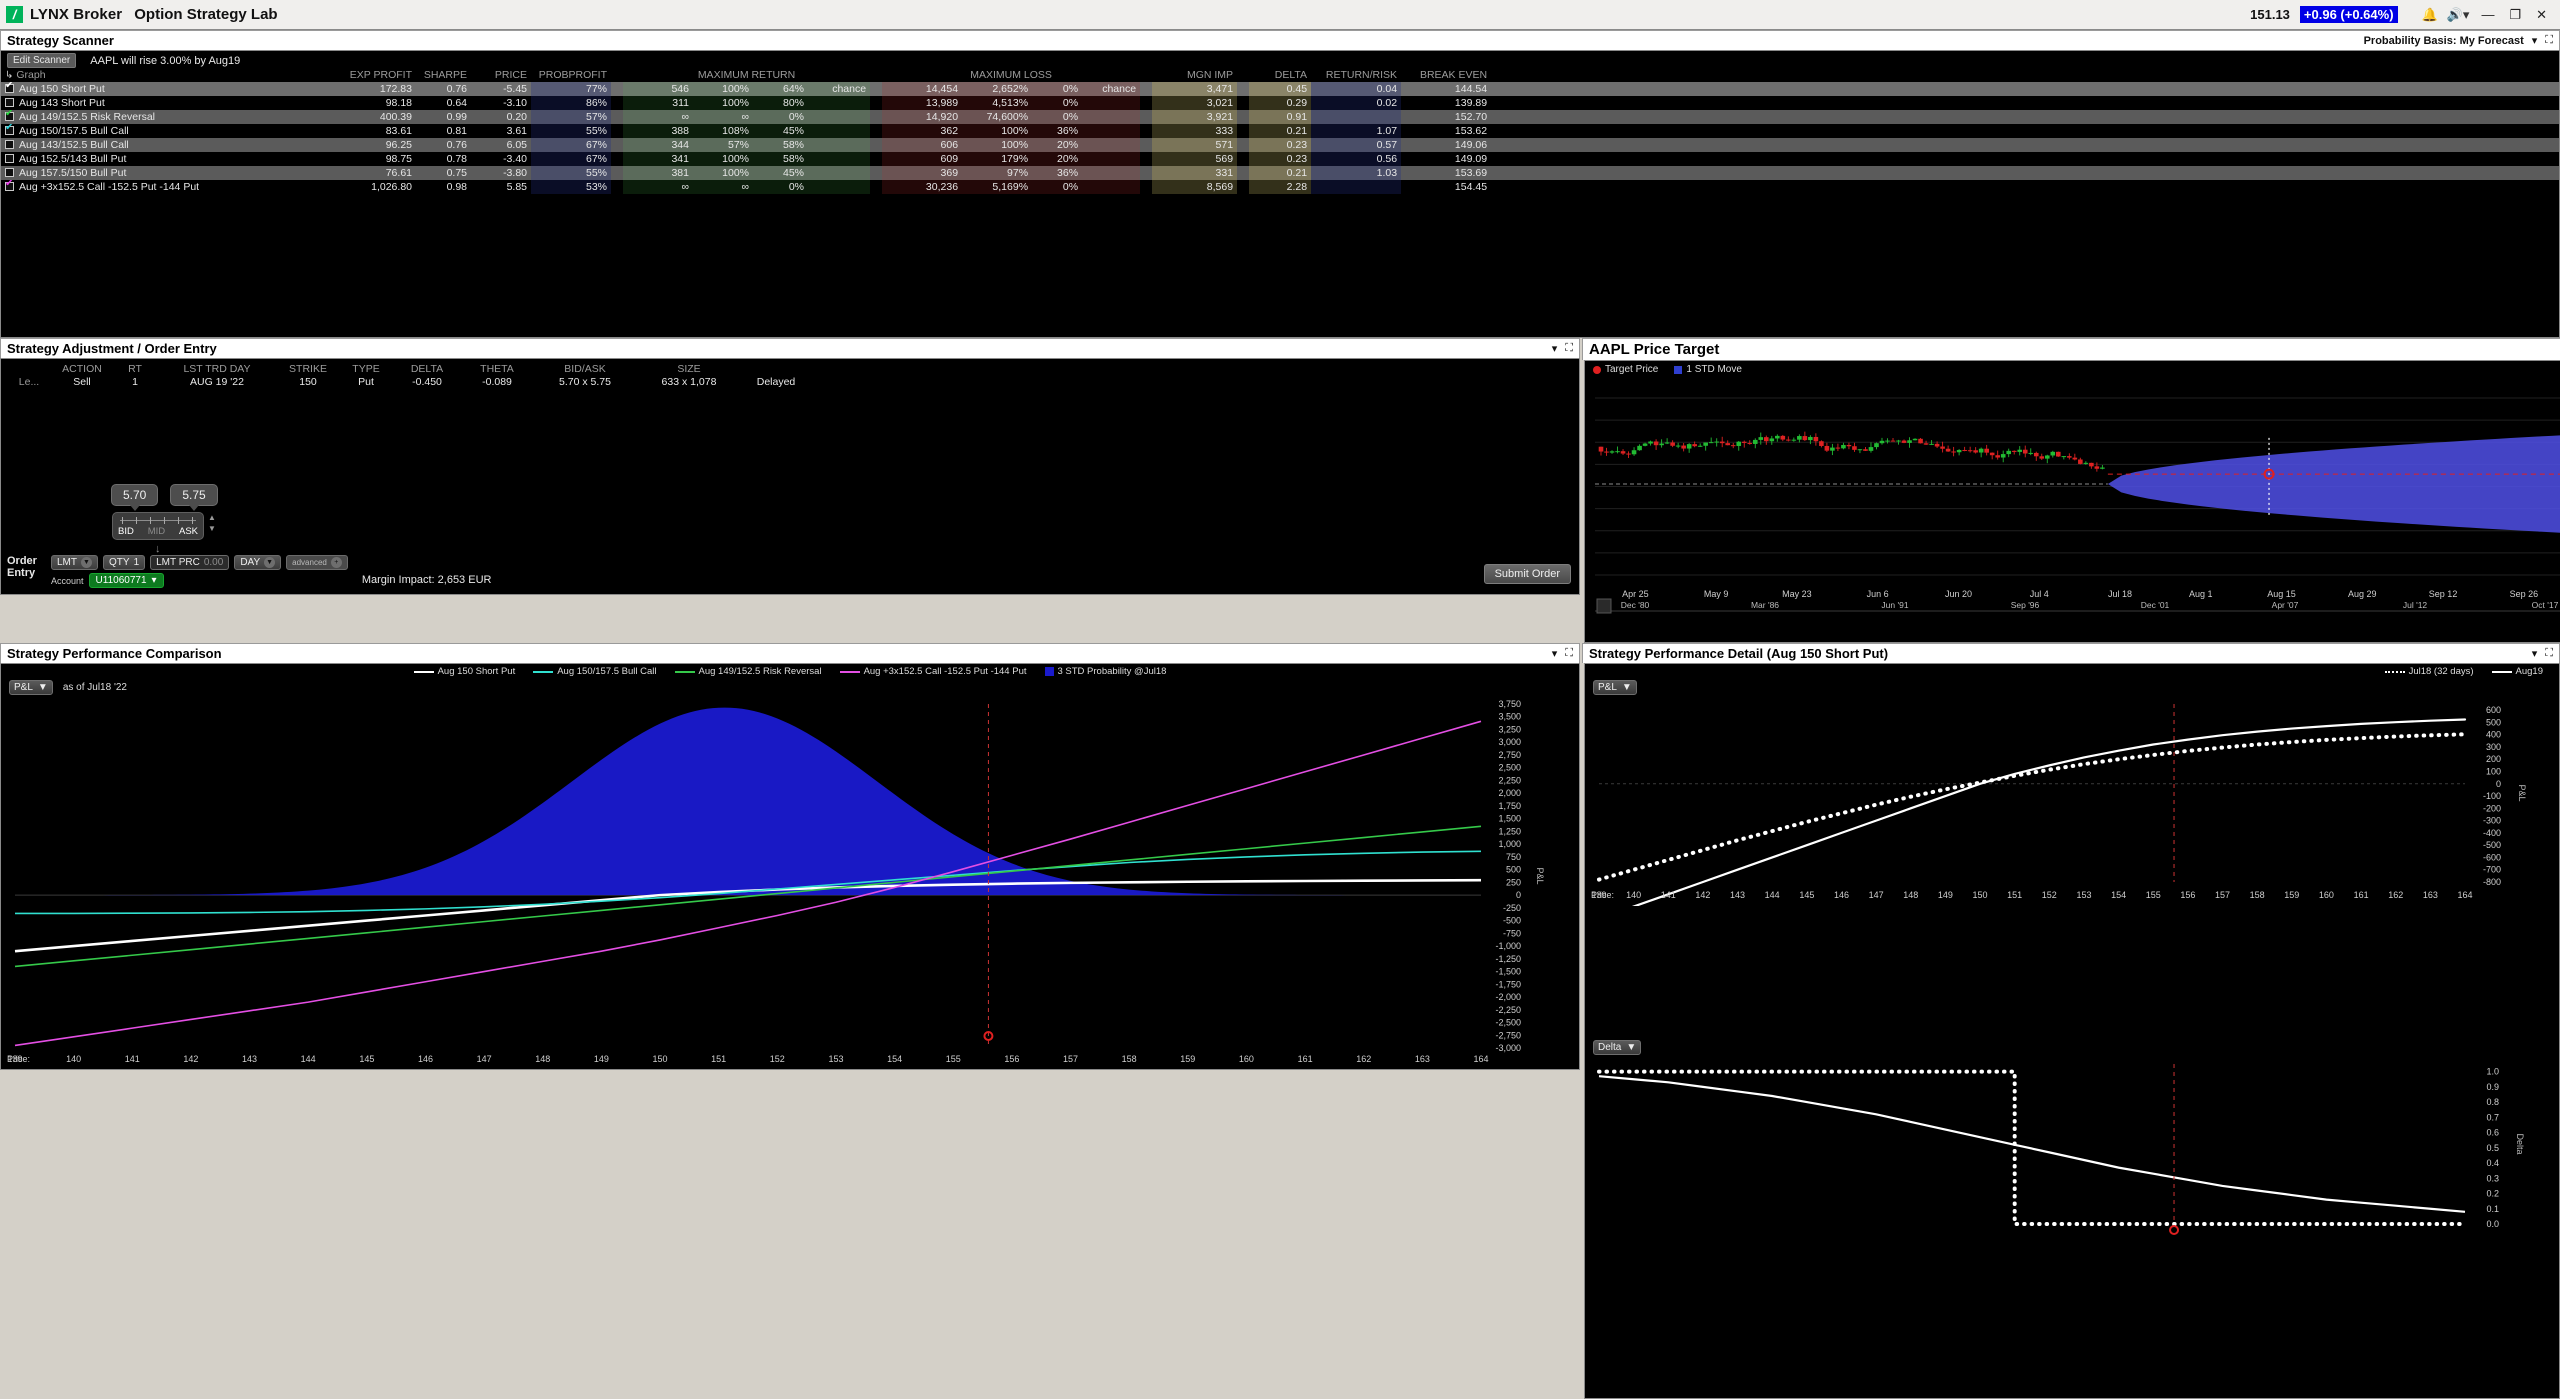 Image resolution: width=2560 pixels, height=1399 pixels. What do you see at coordinates (658, 103) in the screenshot?
I see `table-cell: 311` at bounding box center [658, 103].